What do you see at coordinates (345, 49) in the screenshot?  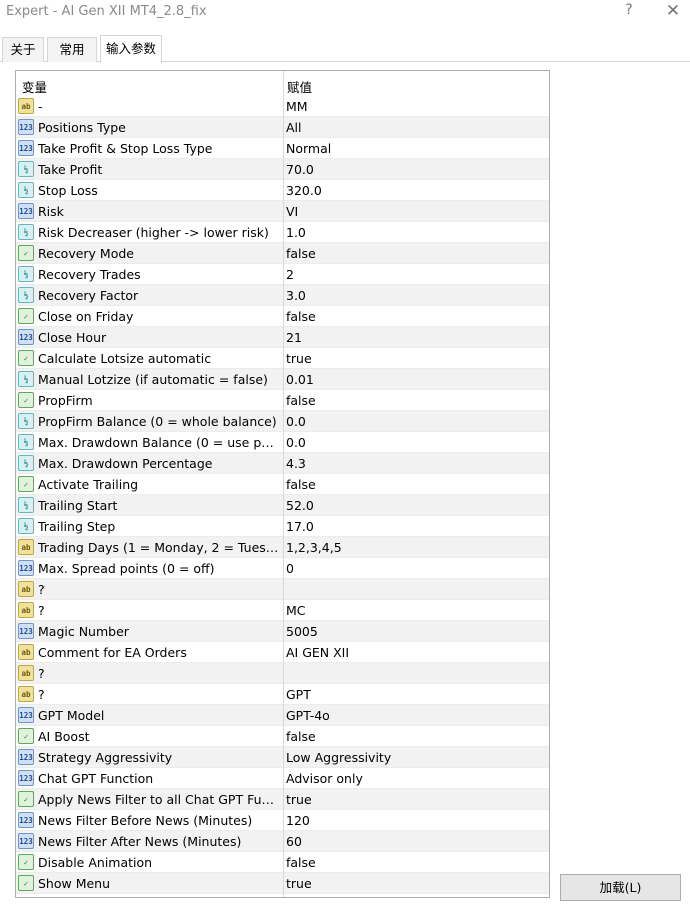 I see `tab-strip: 关于 常用 输入参数` at bounding box center [345, 49].